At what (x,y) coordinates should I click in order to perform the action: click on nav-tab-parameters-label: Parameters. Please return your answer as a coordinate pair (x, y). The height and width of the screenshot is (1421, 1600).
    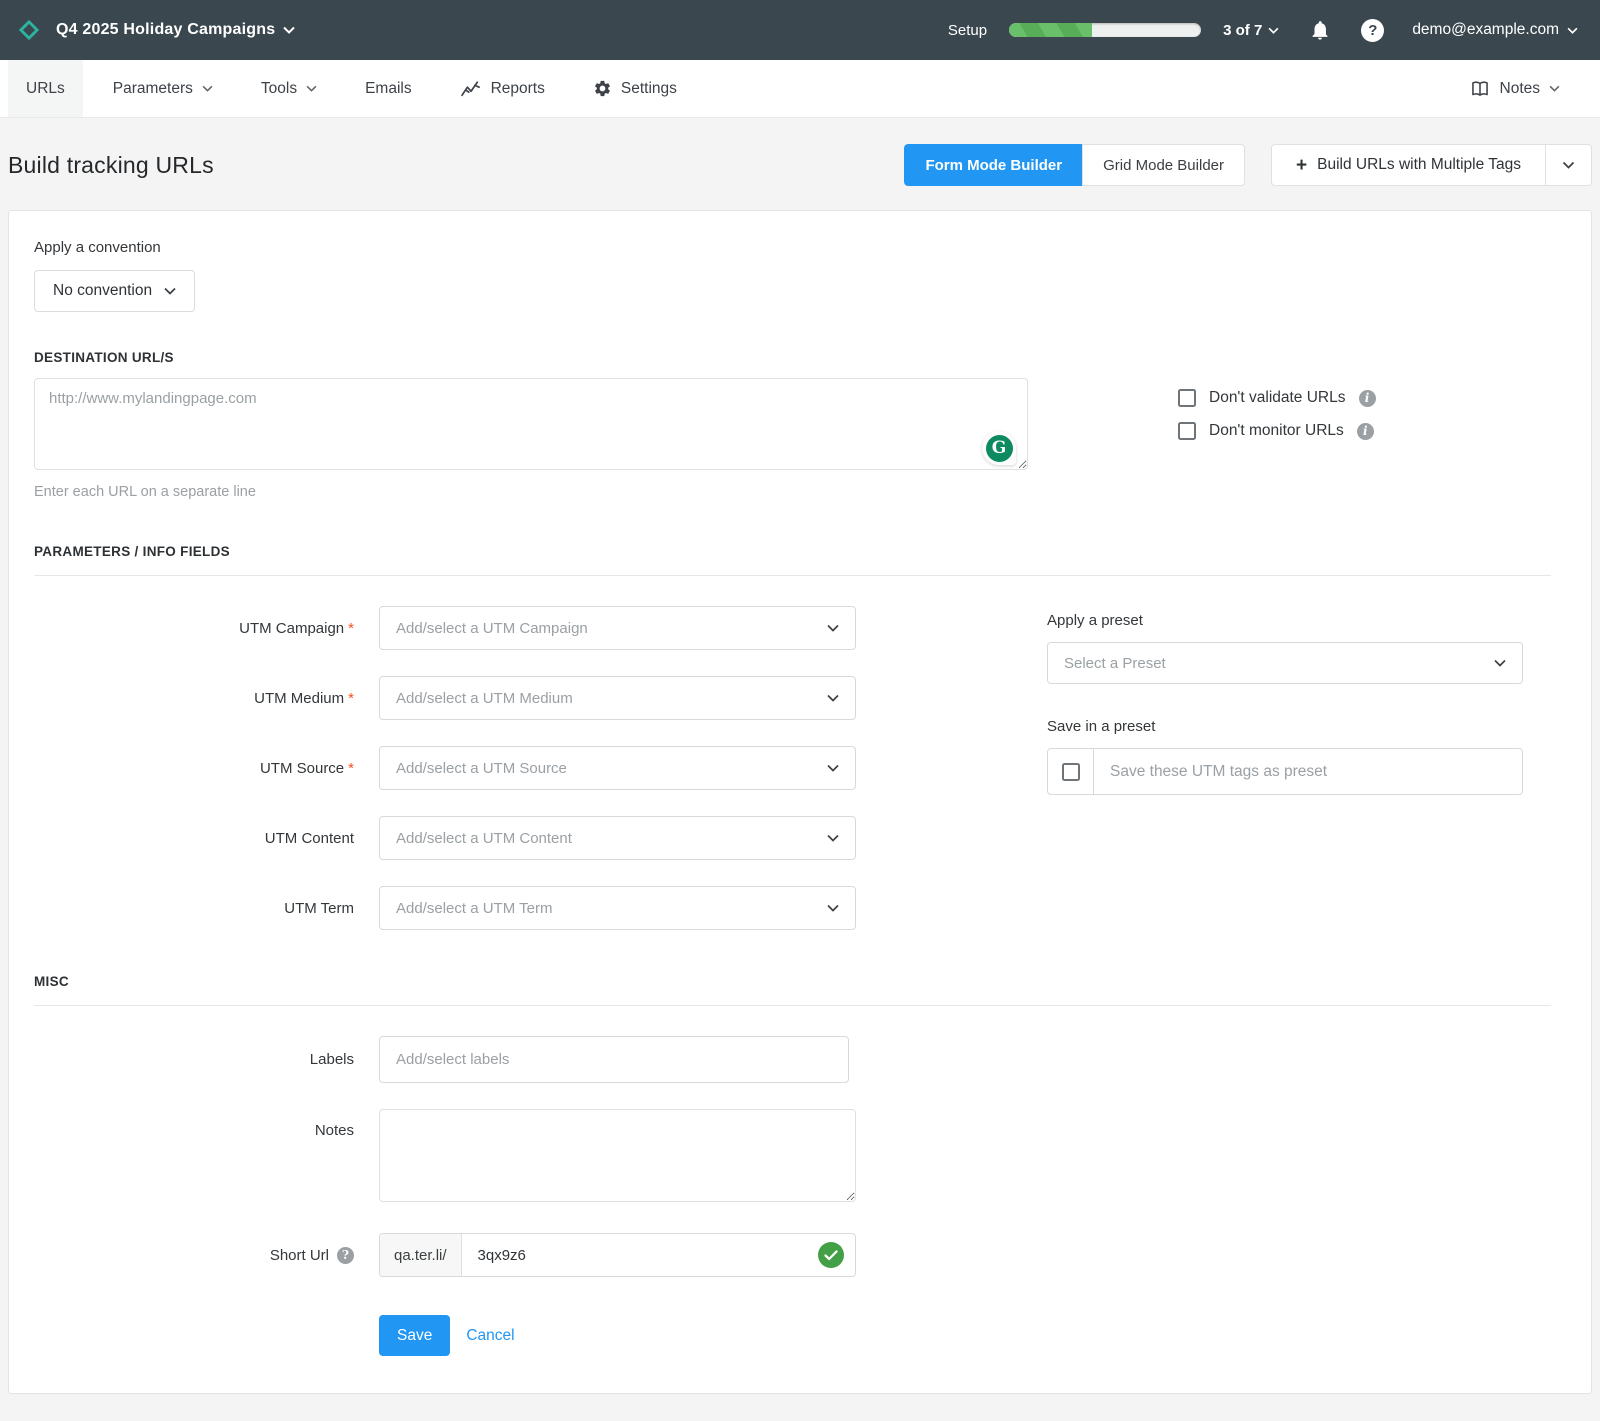
    Looking at the image, I should click on (152, 88).